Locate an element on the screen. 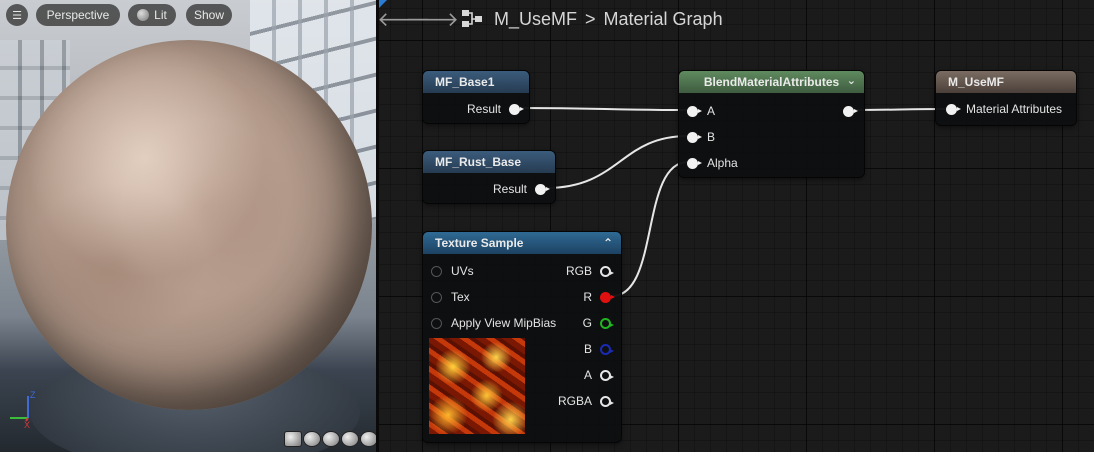 Image resolution: width=1094 pixels, height=452 pixels. show-label: Show is located at coordinates (209, 15).